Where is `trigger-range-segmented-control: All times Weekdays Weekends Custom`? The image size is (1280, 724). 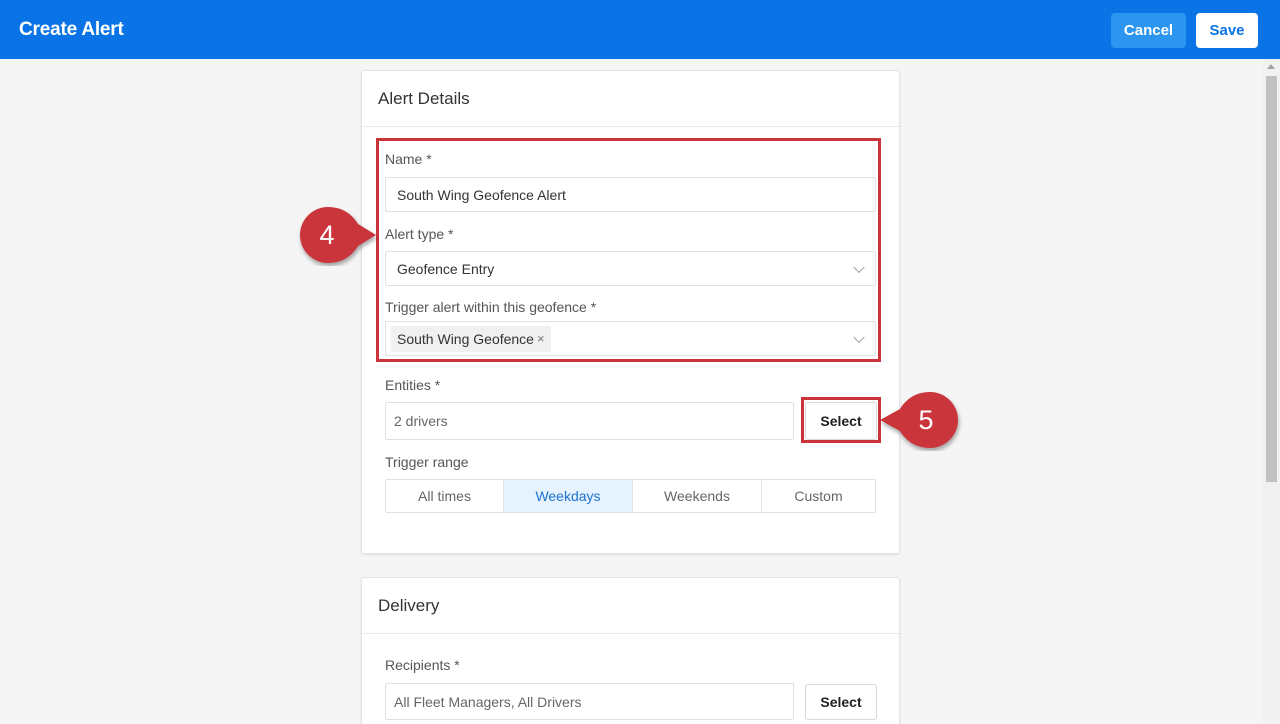
trigger-range-segmented-control: All times Weekdays Weekends Custom is located at coordinates (630, 496).